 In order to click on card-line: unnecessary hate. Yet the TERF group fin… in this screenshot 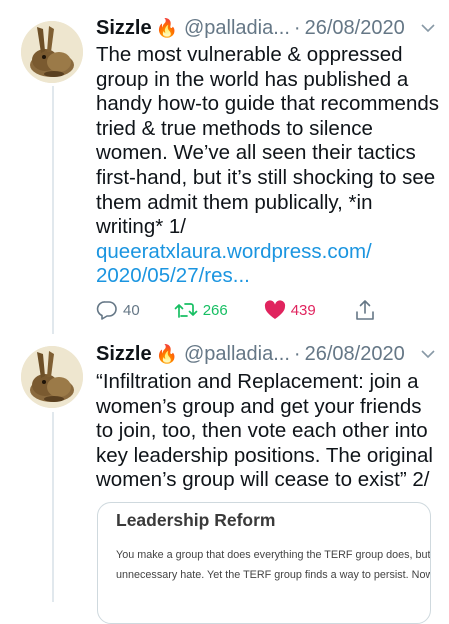, I will do `click(273, 575)`.